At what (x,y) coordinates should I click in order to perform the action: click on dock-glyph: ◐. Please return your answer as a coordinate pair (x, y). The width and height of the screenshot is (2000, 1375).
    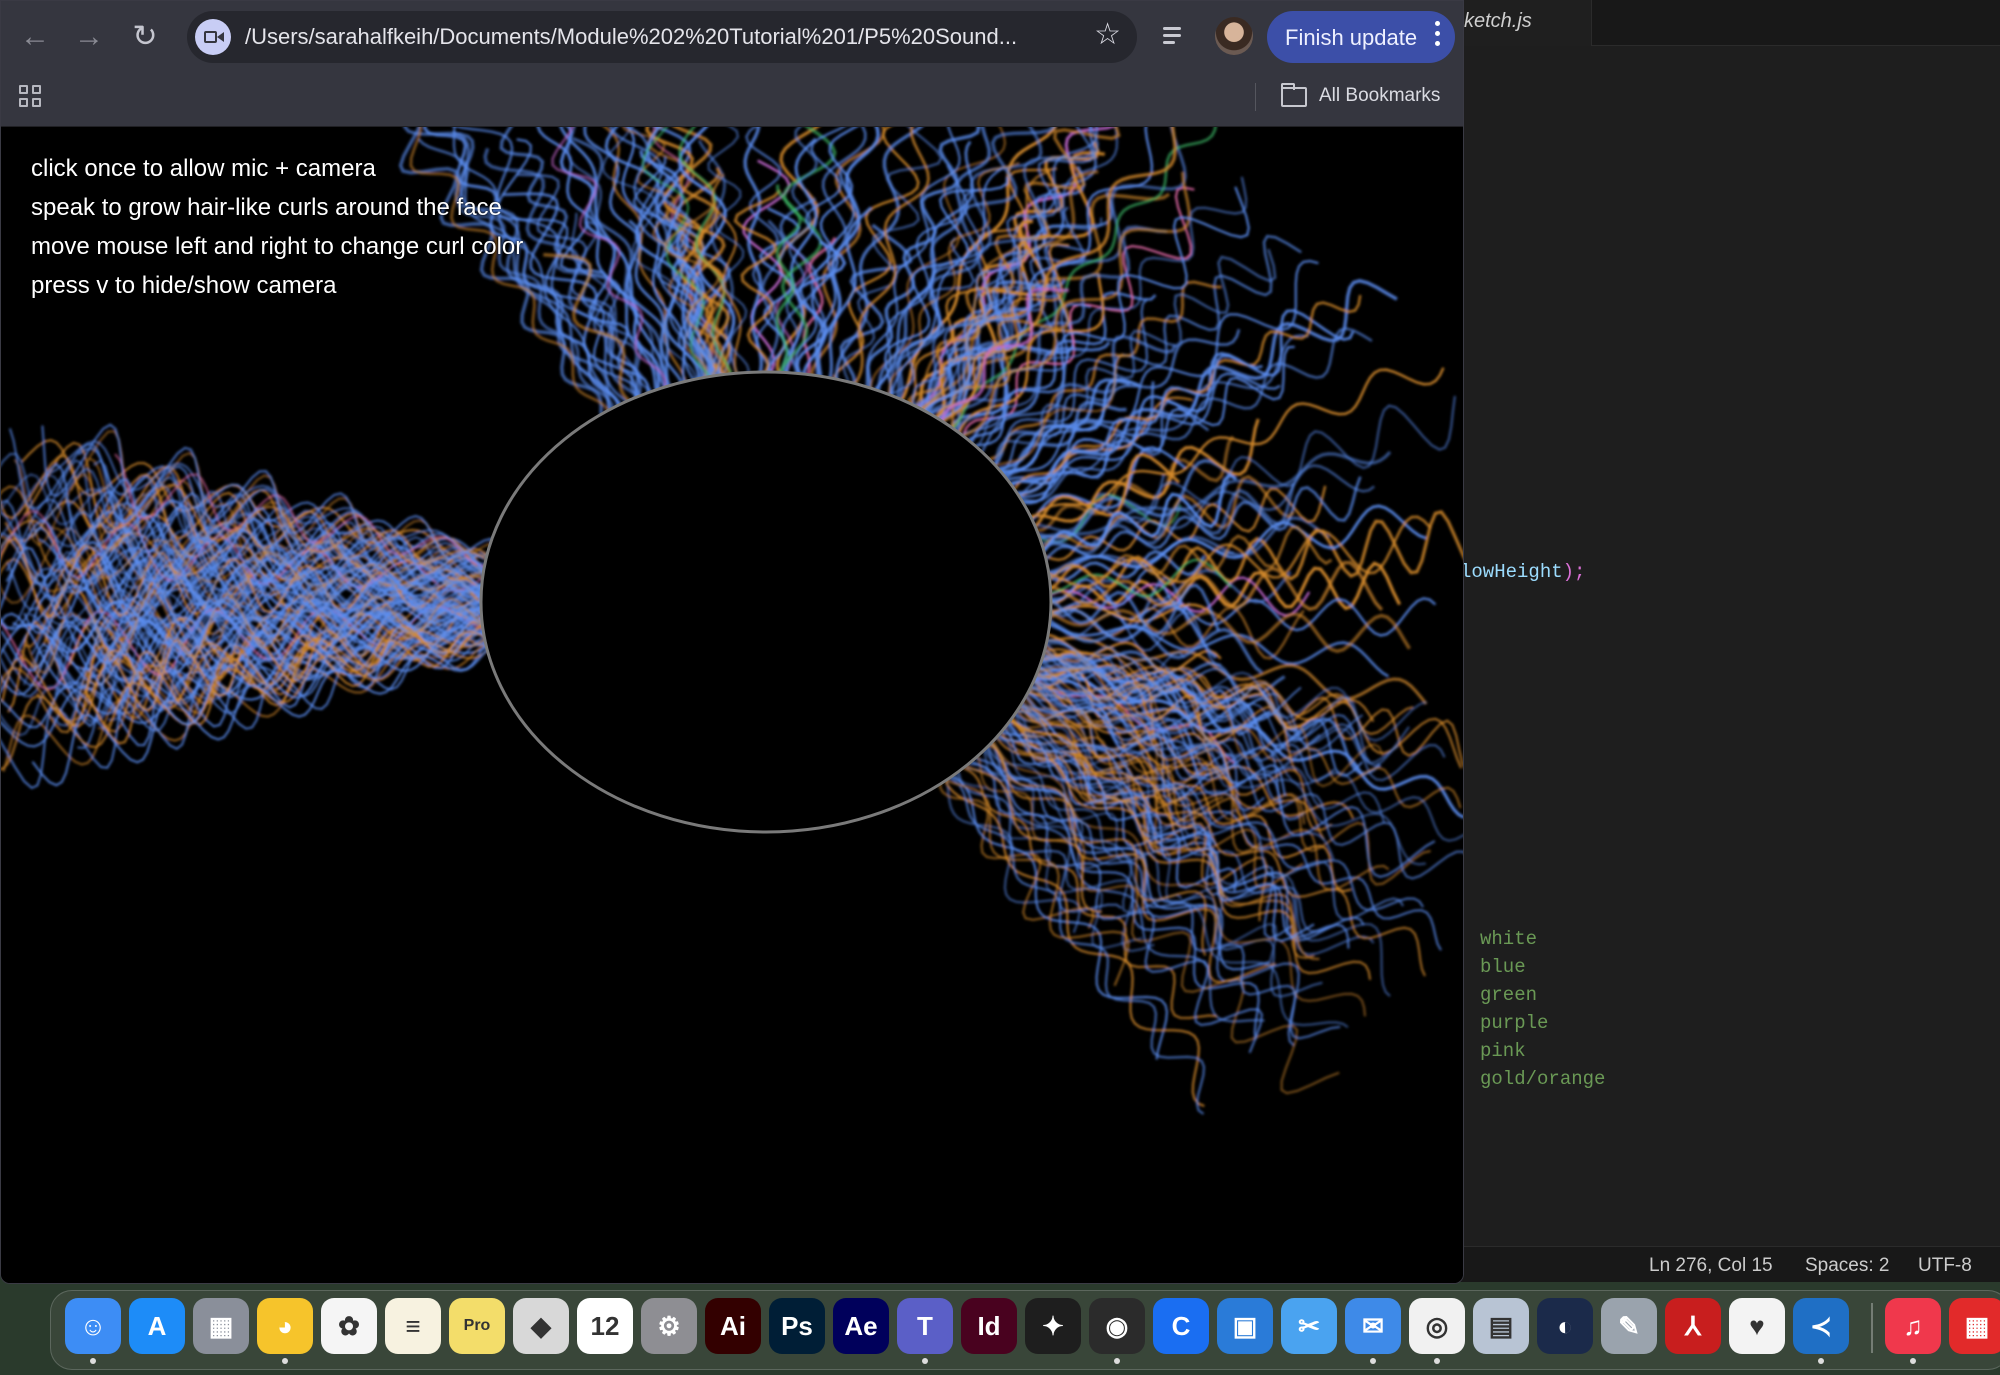
    Looking at the image, I should click on (1565, 1326).